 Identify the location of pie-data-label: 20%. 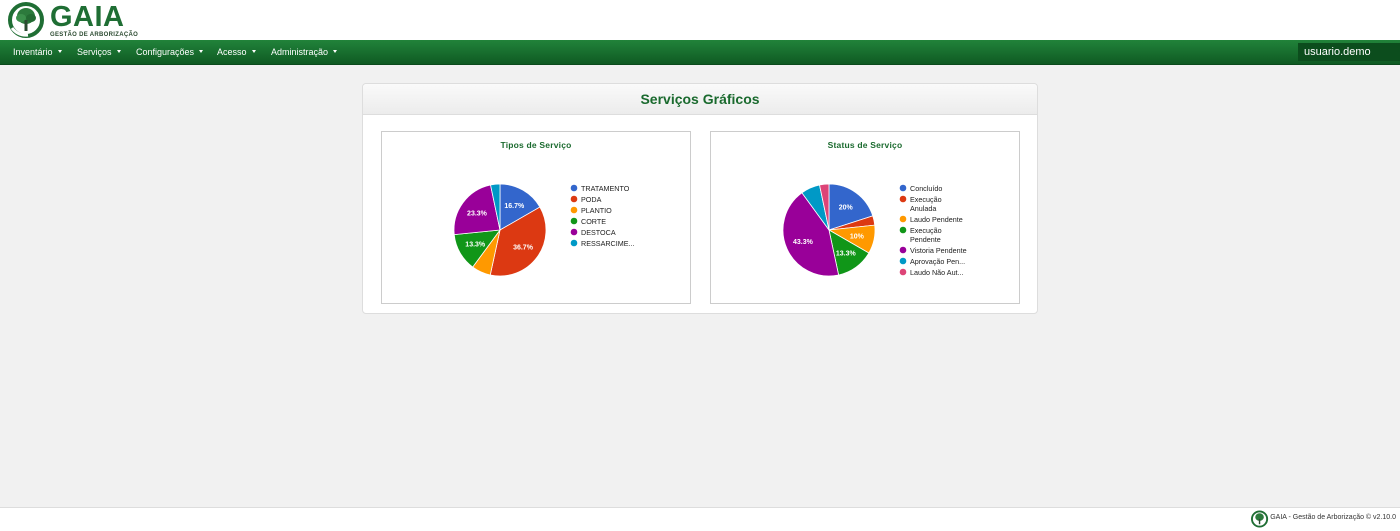
(846, 207).